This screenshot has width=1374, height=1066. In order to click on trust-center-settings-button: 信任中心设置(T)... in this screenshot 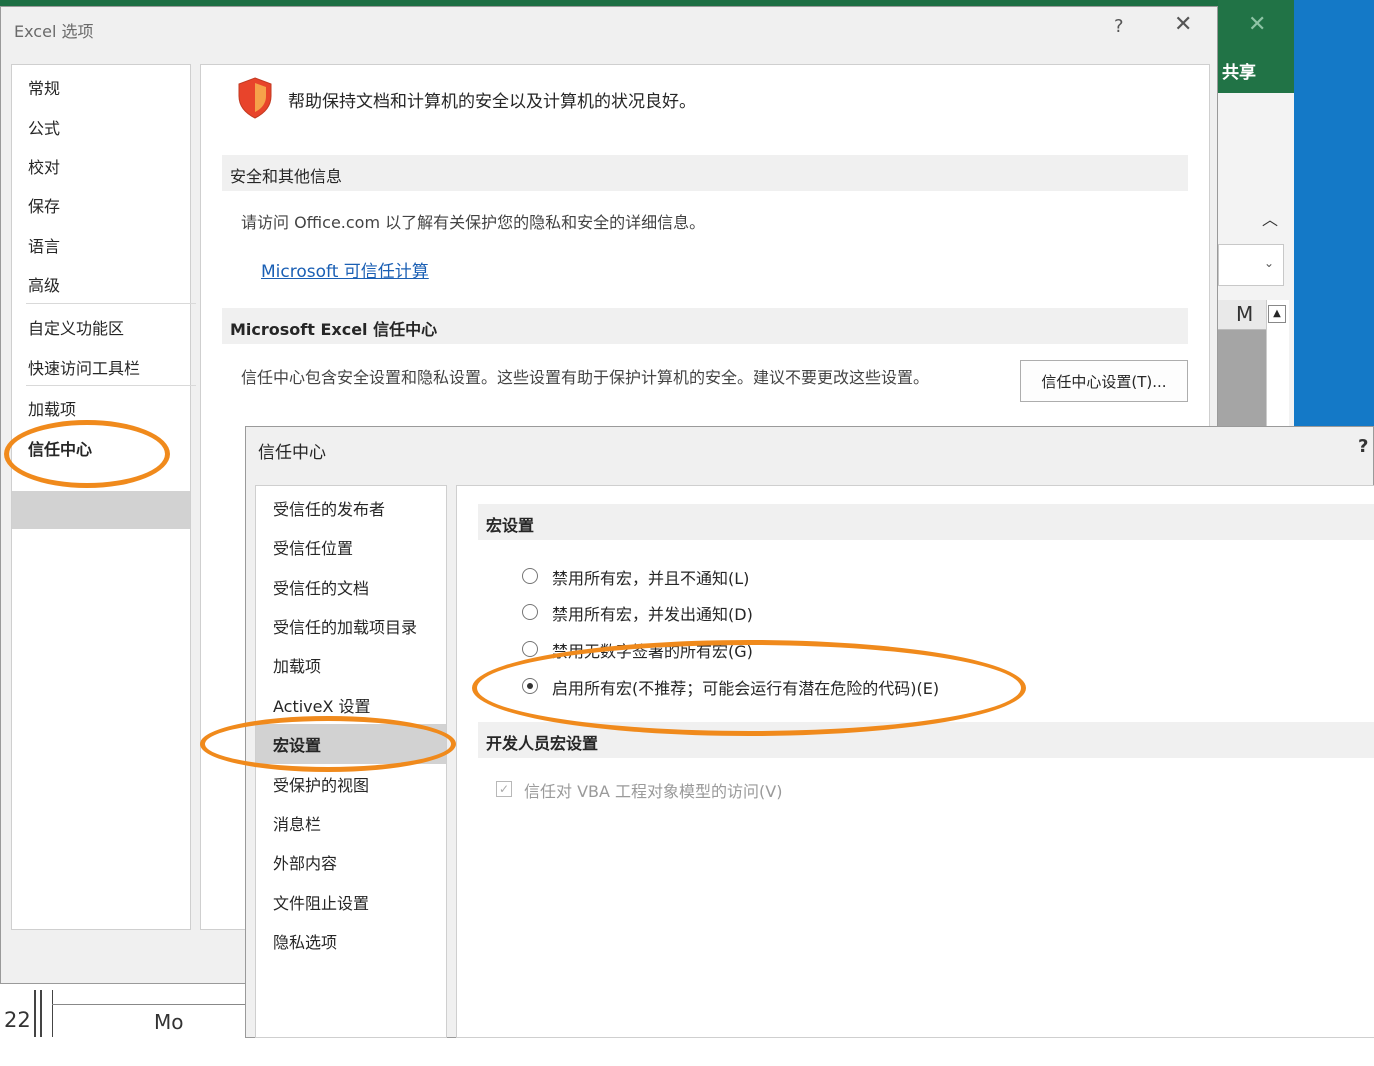, I will do `click(1104, 381)`.